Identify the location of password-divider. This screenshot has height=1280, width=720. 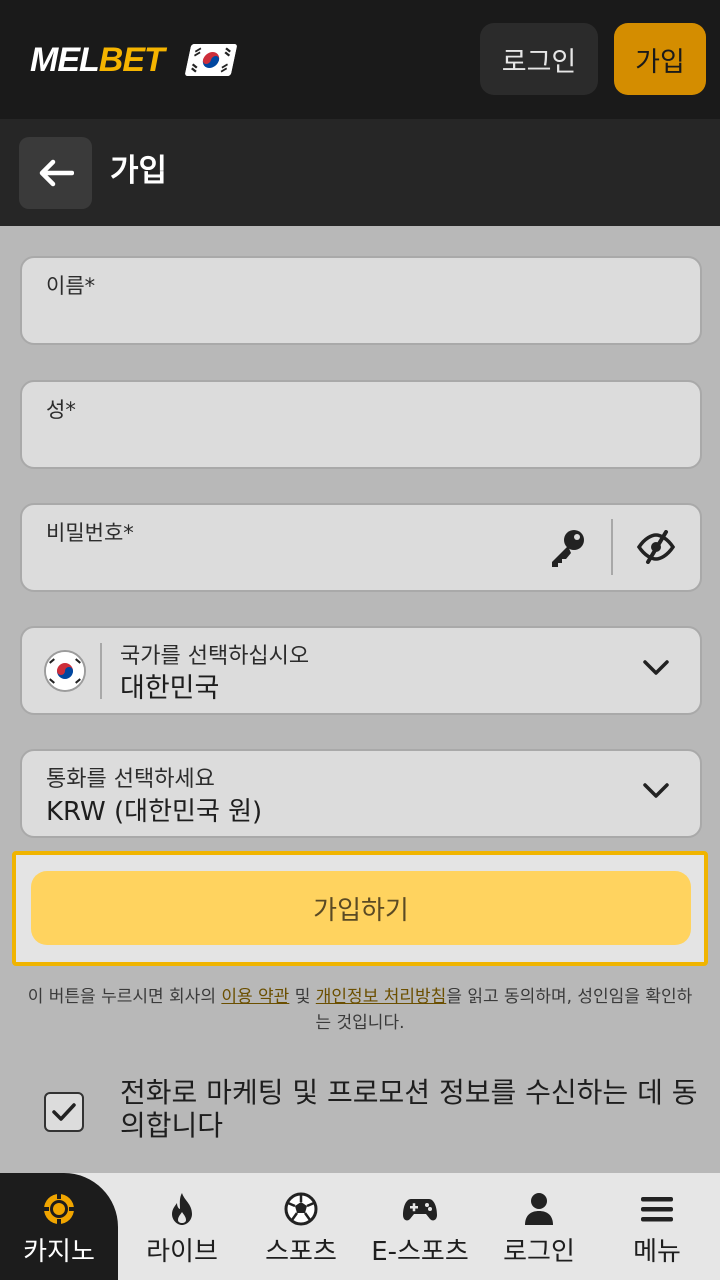
(612, 547).